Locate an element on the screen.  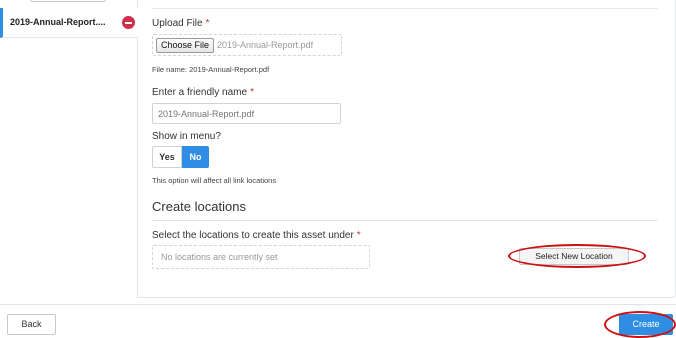
no-option: No is located at coordinates (195, 157).